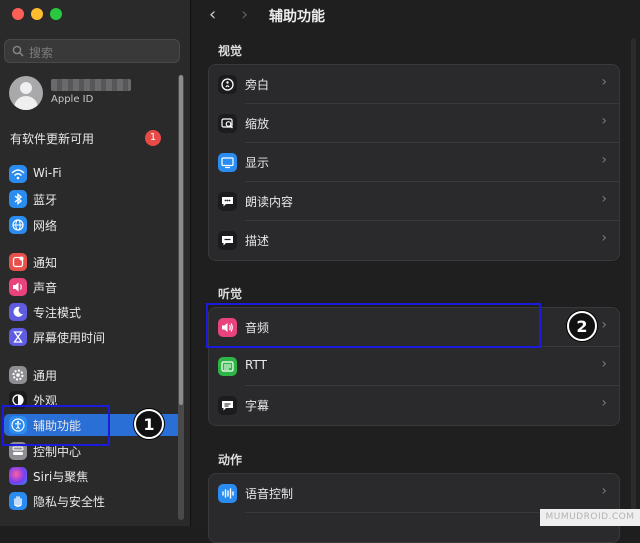 Image resolution: width=640 pixels, height=543 pixels. Describe the element at coordinates (414, 493) in the screenshot. I see `row-voice-control: 语音控制 ›` at that location.